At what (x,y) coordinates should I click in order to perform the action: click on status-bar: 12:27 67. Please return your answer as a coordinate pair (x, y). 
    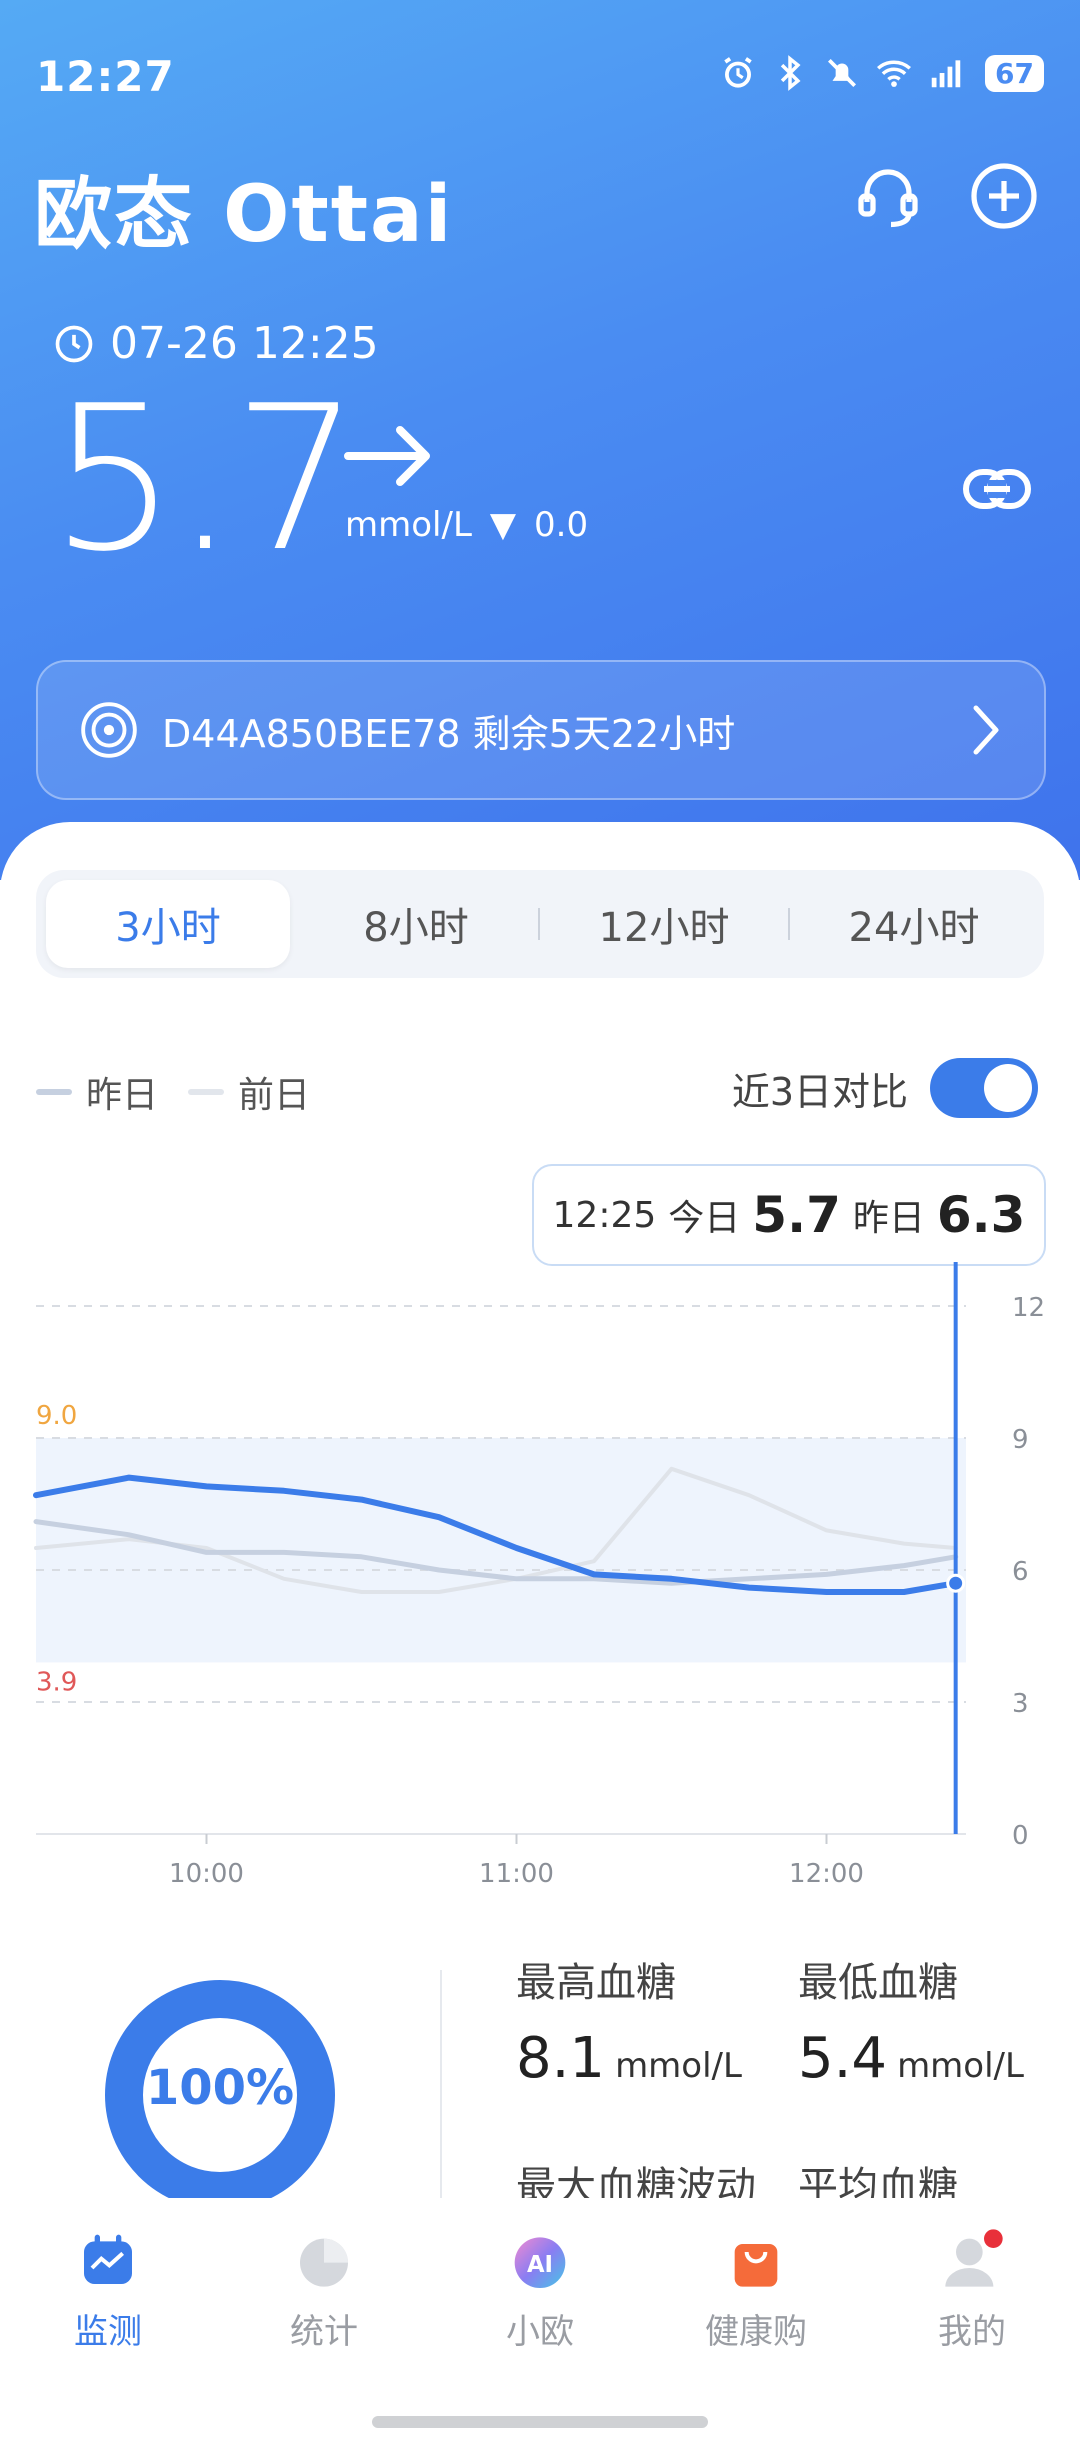
    Looking at the image, I should click on (540, 80).